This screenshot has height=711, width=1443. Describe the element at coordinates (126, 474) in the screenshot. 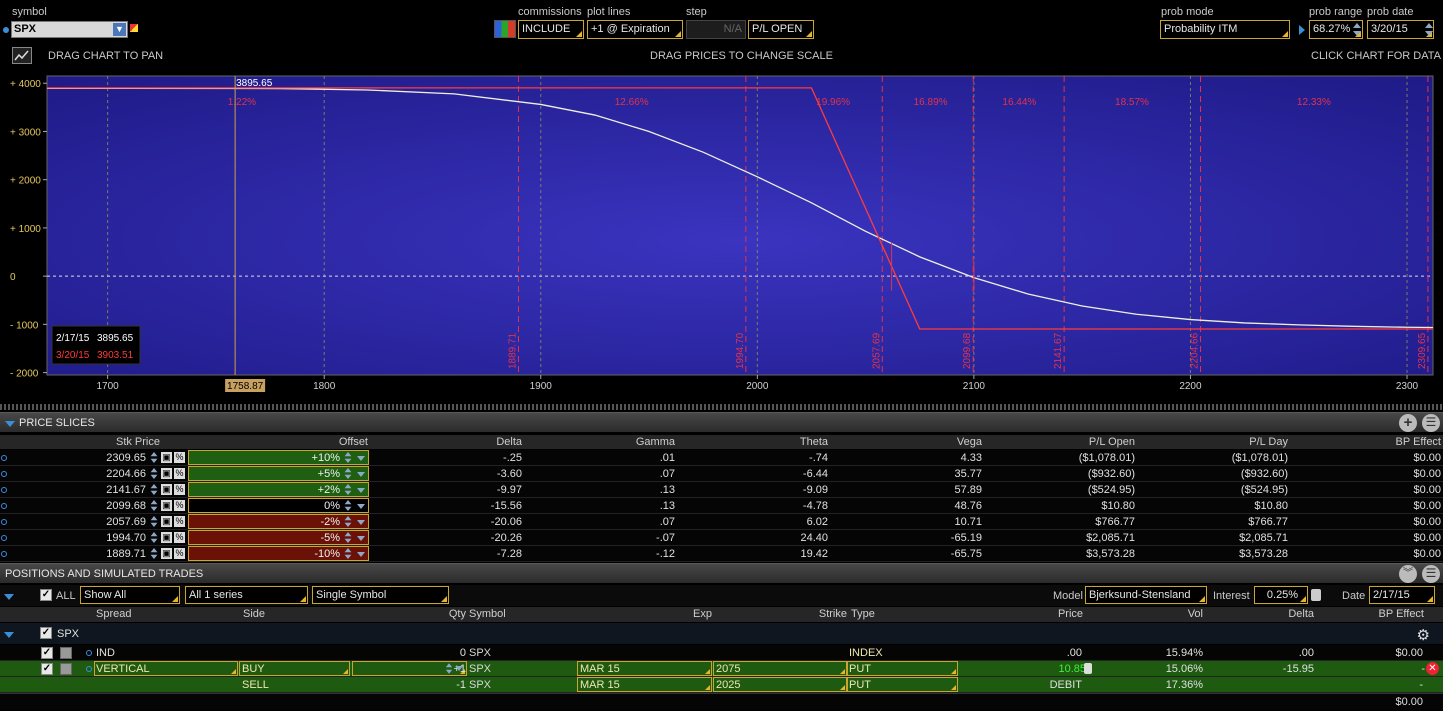

I see `stk-price: 2204.66` at that location.